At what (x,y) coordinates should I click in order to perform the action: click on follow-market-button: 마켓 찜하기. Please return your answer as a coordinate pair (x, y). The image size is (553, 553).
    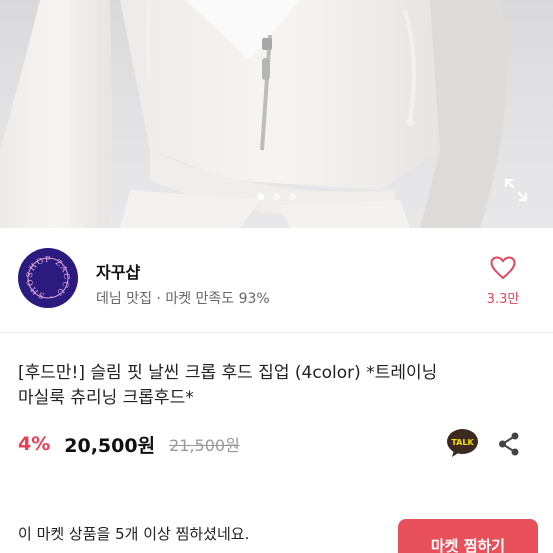
    Looking at the image, I should click on (468, 536).